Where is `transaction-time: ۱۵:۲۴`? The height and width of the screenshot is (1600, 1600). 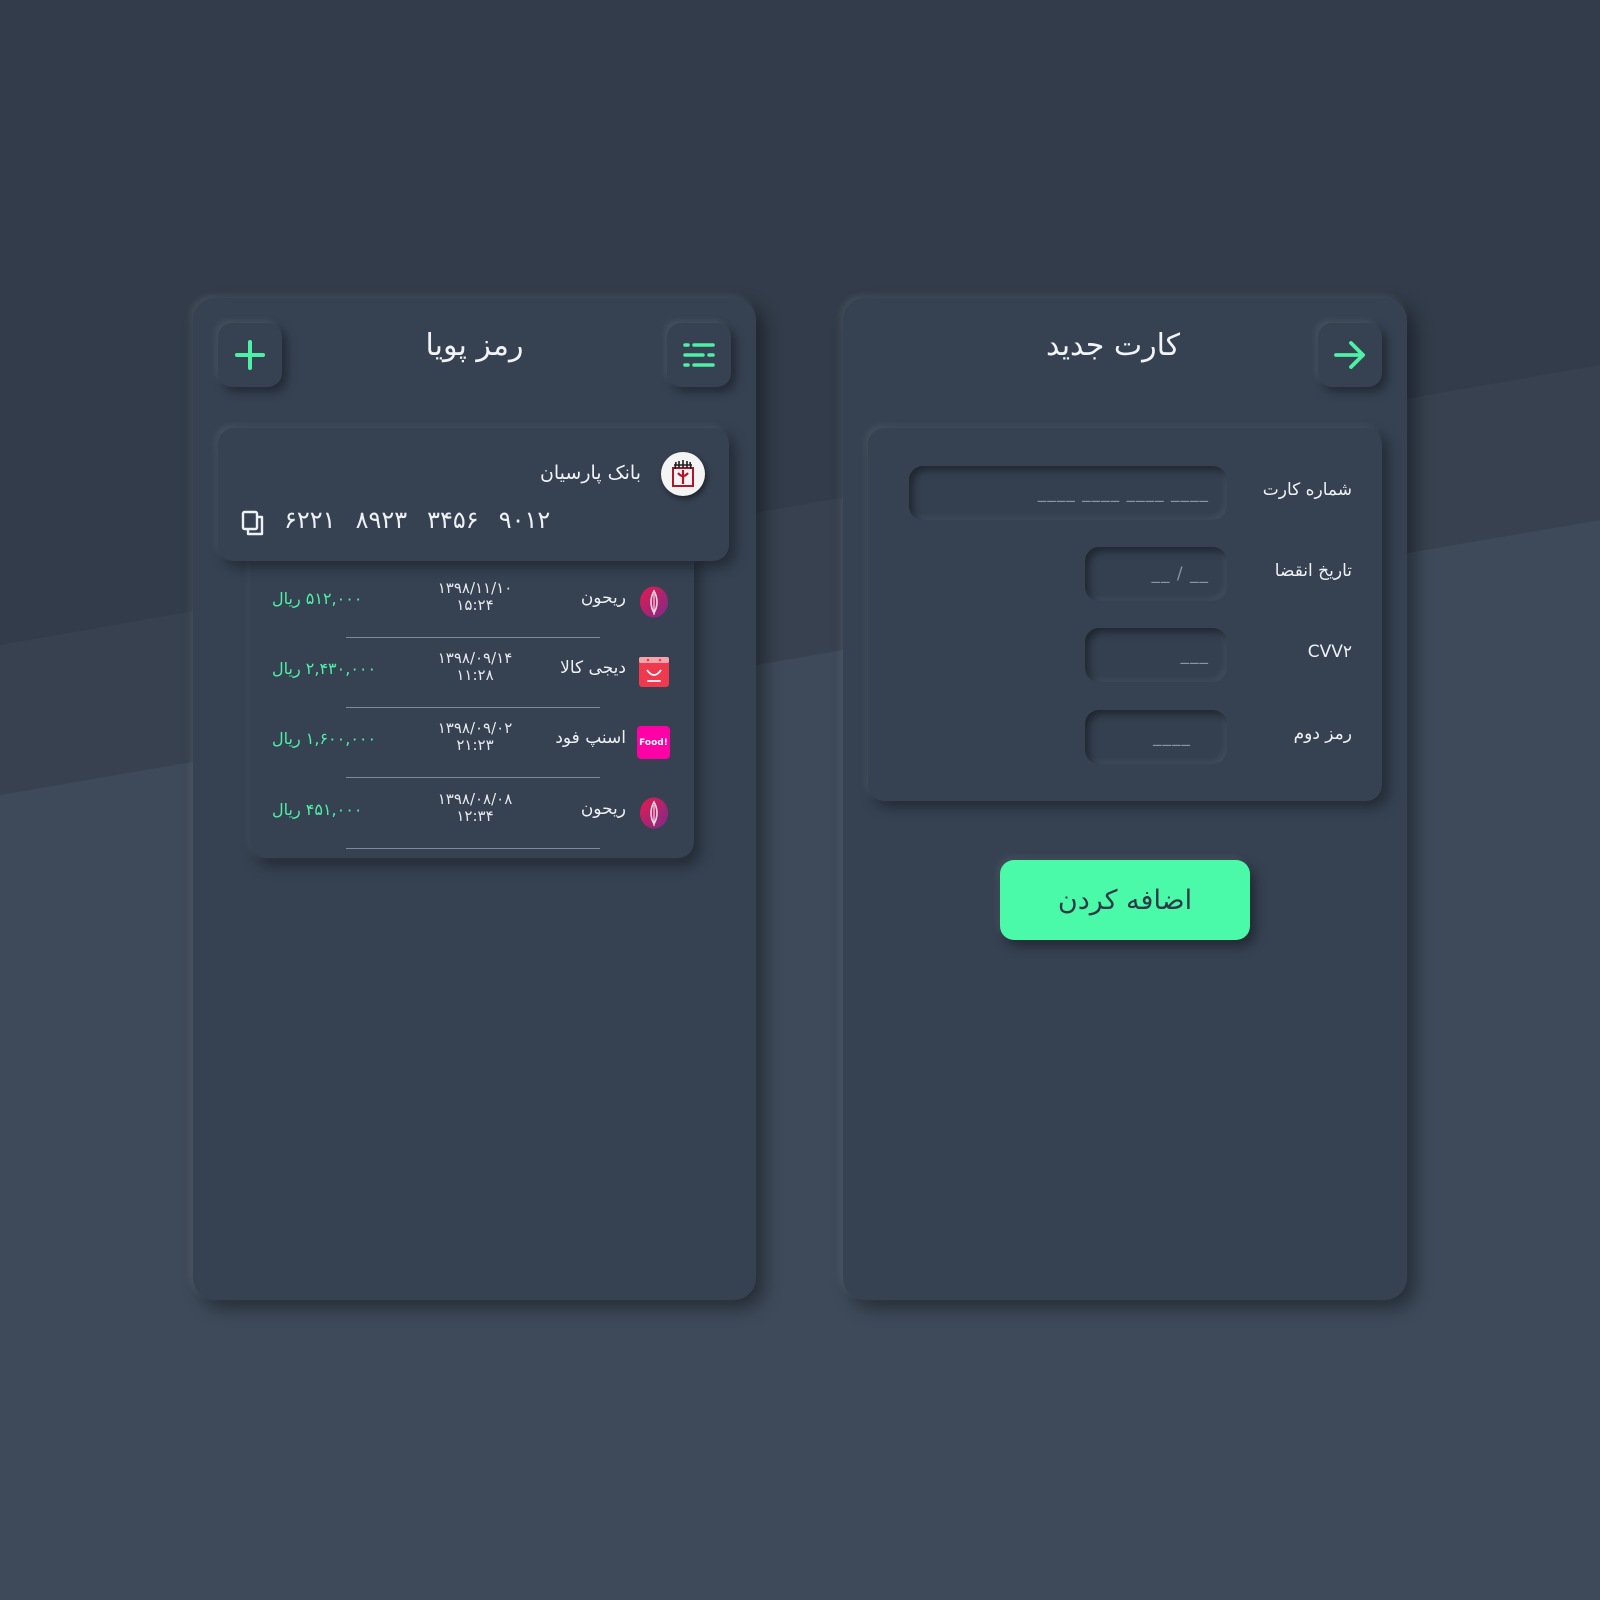
transaction-time: ۱۵:۲۴ is located at coordinates (475, 605).